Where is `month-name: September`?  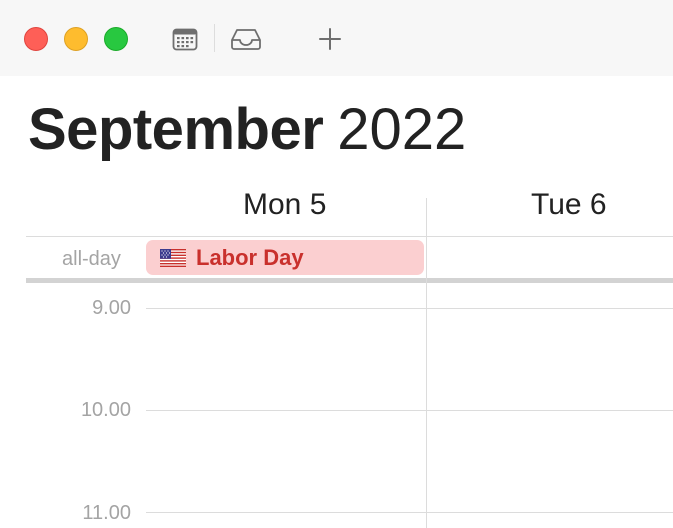
month-name: September is located at coordinates (176, 129).